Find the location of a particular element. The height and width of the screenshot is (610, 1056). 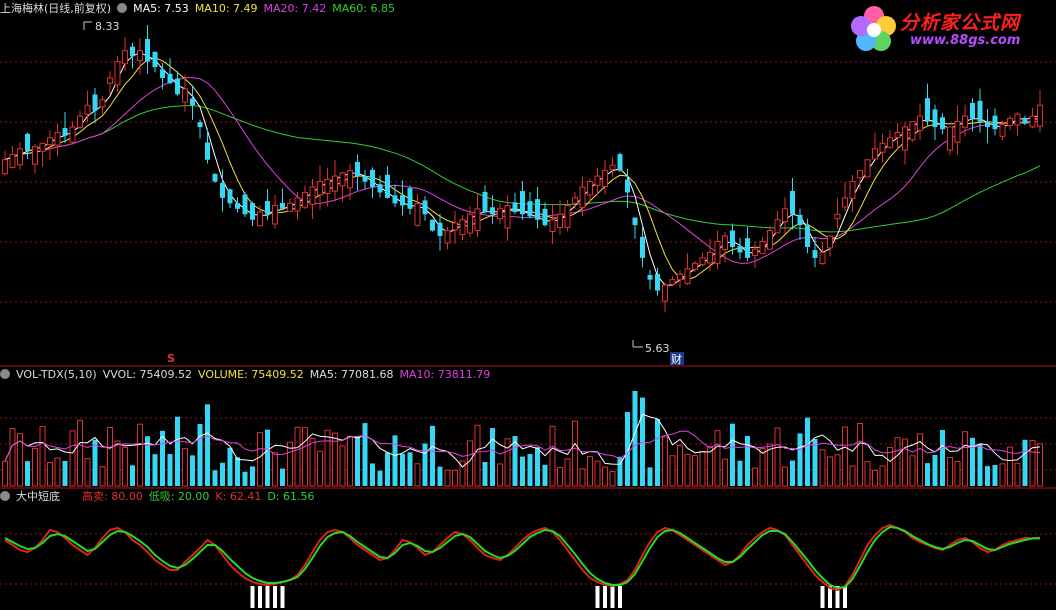

volume-legend: VOLUME: 75409.52 is located at coordinates (251, 374).